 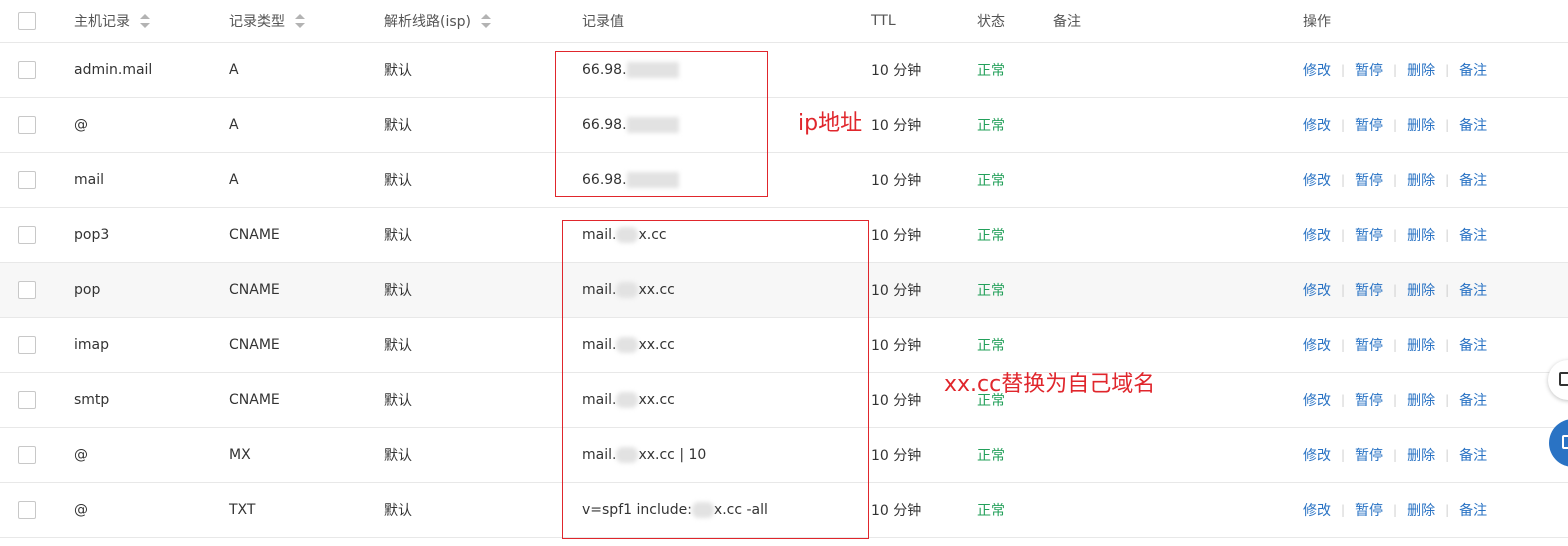 I want to click on host-cell: pop3, so click(x=92, y=235).